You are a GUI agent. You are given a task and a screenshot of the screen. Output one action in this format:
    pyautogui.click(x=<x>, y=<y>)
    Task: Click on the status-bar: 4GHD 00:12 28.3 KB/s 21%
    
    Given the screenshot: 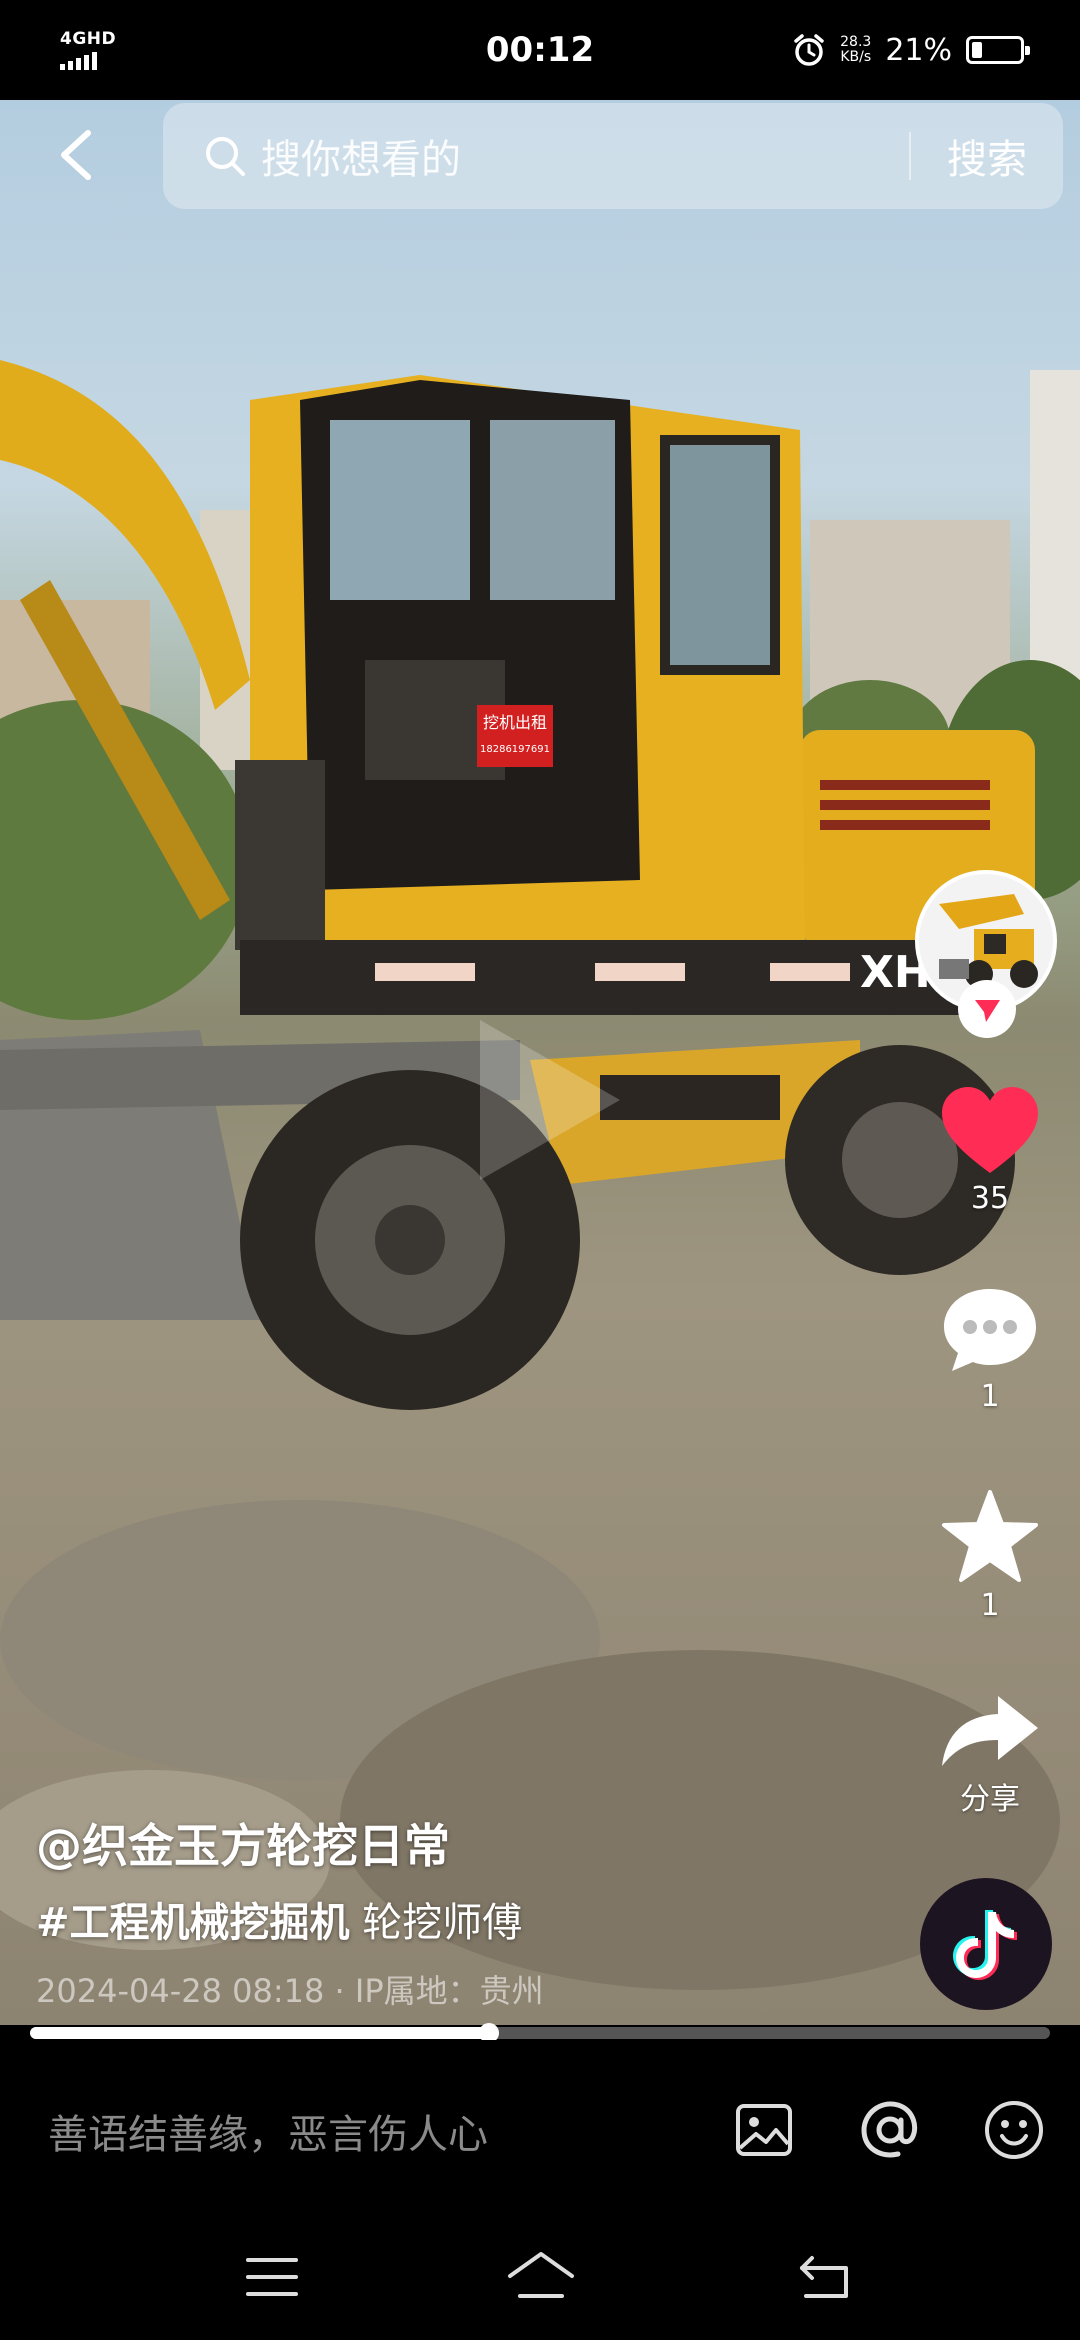 What is the action you would take?
    pyautogui.click(x=540, y=50)
    